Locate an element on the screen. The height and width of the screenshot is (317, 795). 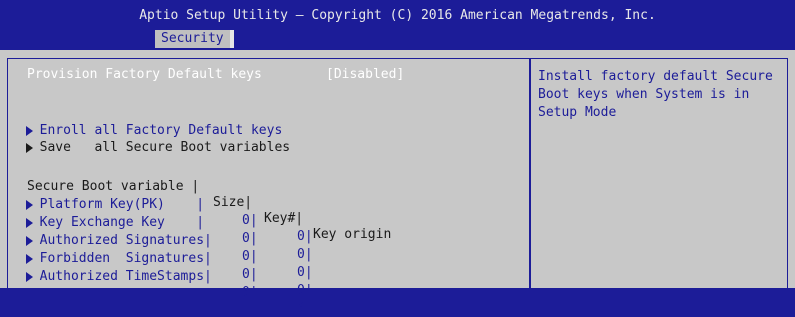
provision-factory-keys-label: Provision Factory Default keys is located at coordinates (144, 75).